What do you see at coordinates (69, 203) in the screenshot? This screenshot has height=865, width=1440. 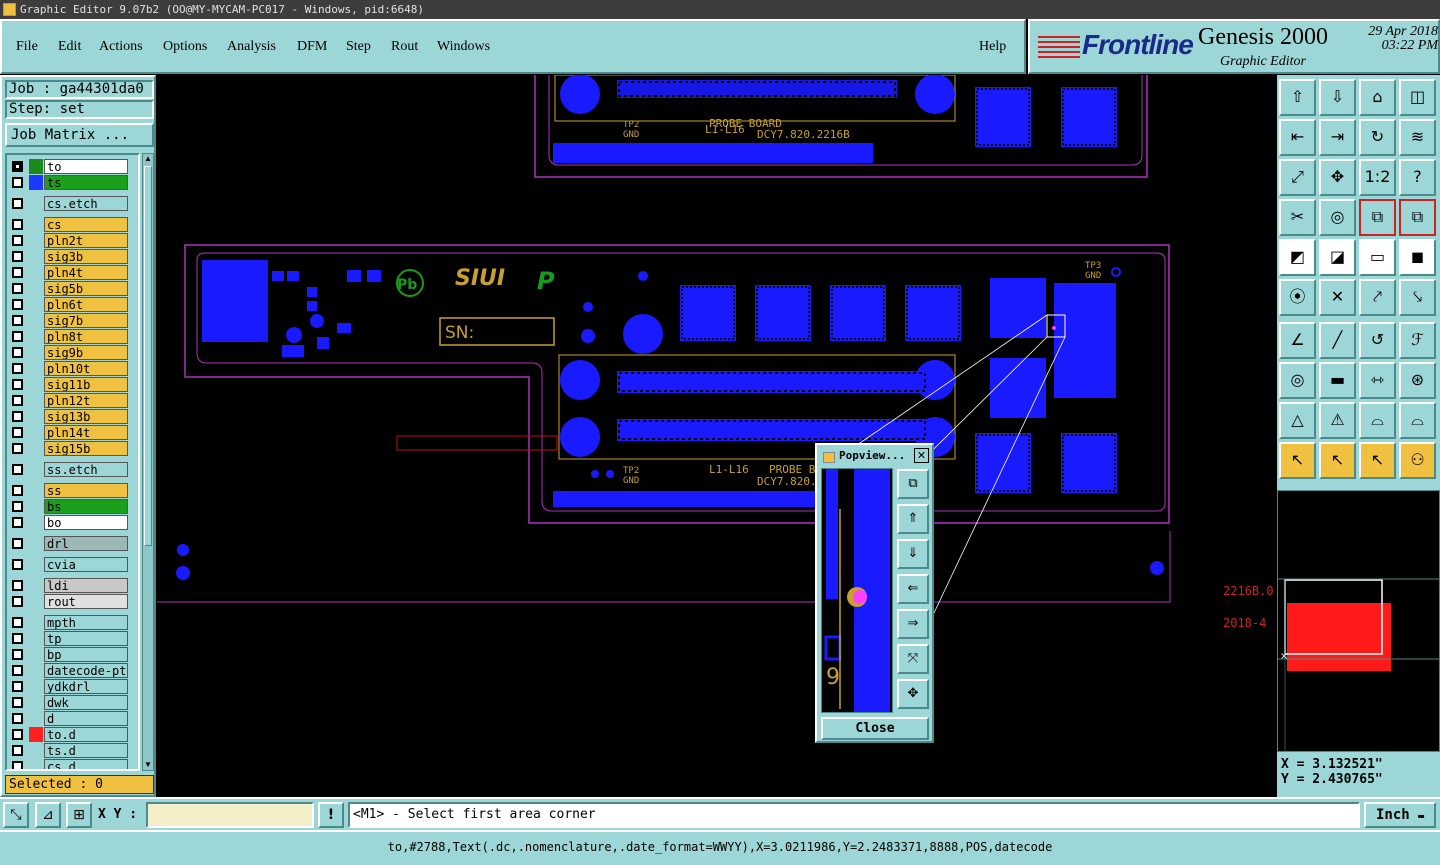 I see `layer-row: cs.etch` at bounding box center [69, 203].